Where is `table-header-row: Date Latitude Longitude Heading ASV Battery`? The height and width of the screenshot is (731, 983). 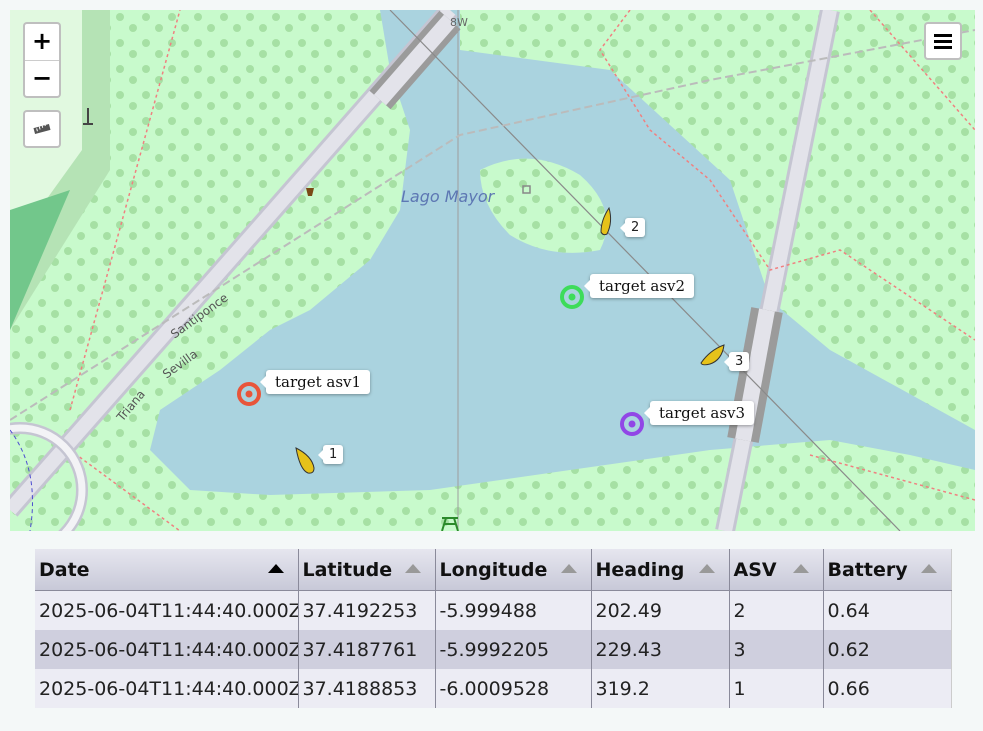 table-header-row: Date Latitude Longitude Heading ASV Battery is located at coordinates (493, 570).